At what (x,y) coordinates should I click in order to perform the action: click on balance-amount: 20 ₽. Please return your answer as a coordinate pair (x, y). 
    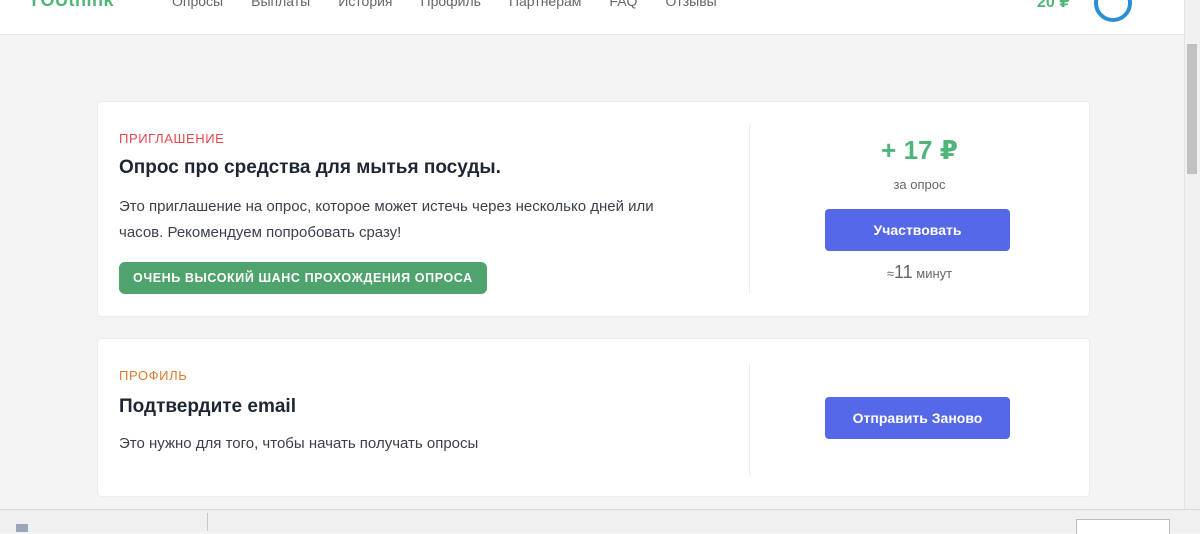
    Looking at the image, I should click on (1053, 6).